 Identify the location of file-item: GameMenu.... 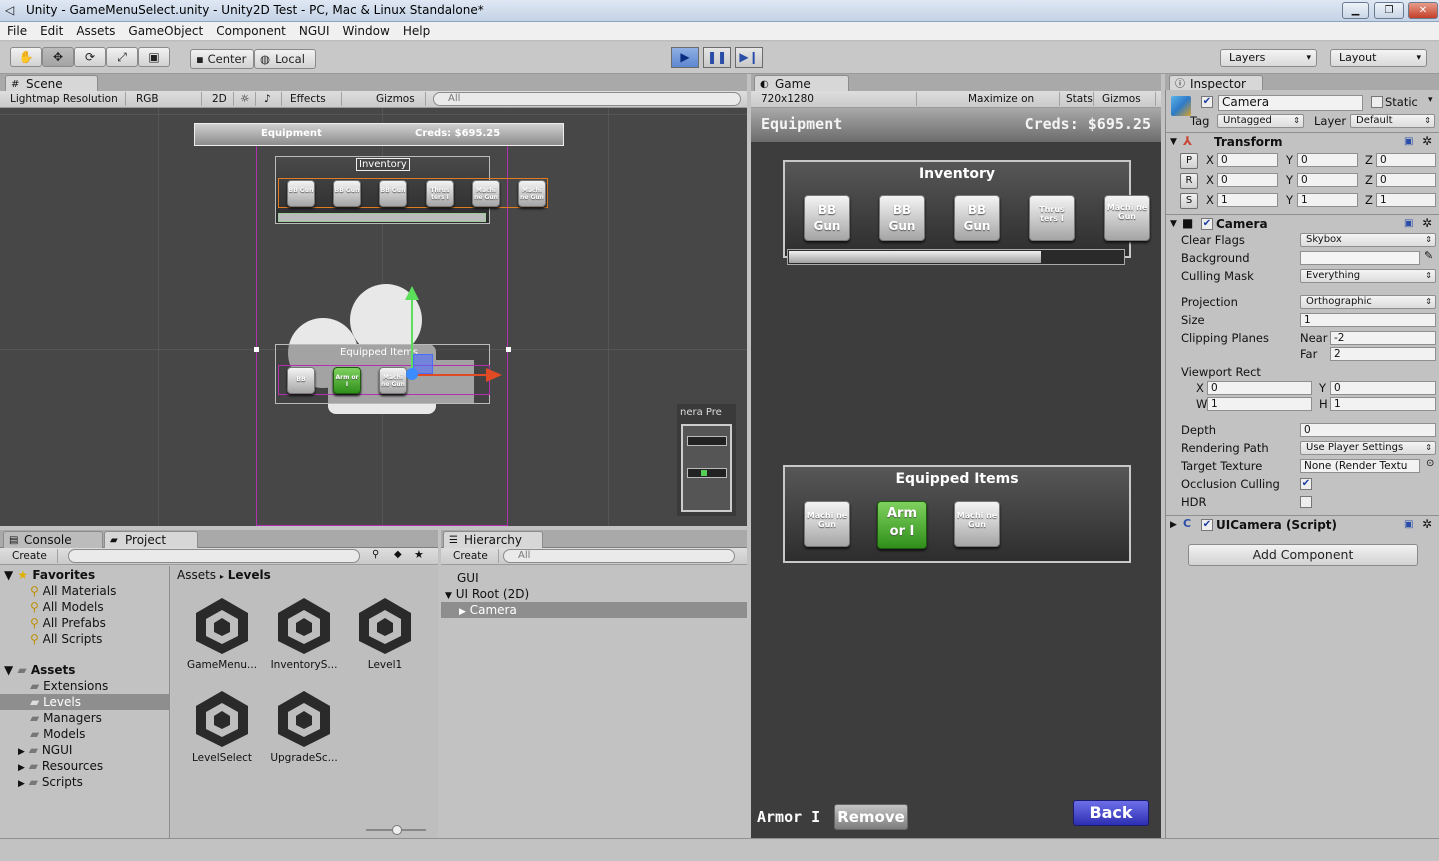
(222, 633).